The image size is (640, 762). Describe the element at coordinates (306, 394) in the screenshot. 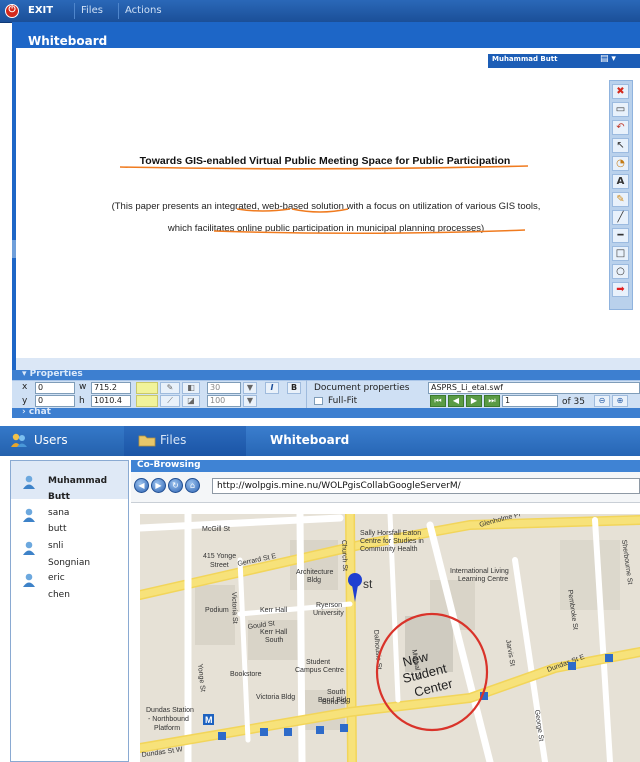

I see `divider` at that location.